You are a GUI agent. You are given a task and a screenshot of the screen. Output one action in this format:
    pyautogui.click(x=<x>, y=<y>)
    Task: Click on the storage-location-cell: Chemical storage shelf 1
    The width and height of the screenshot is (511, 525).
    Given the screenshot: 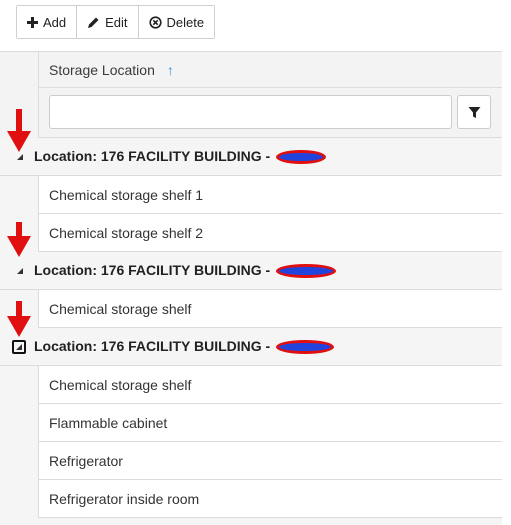 What is the action you would take?
    pyautogui.click(x=270, y=195)
    